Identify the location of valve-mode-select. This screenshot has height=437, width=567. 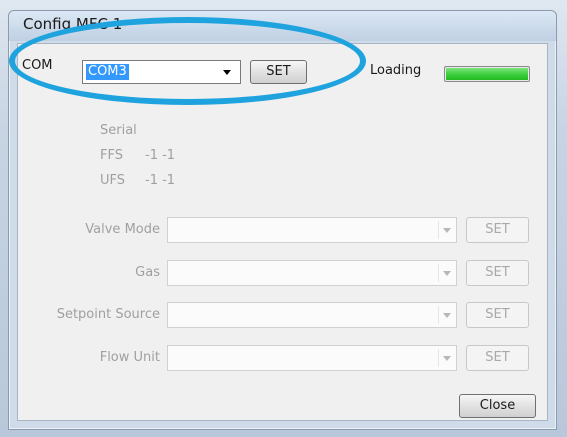
(312, 230).